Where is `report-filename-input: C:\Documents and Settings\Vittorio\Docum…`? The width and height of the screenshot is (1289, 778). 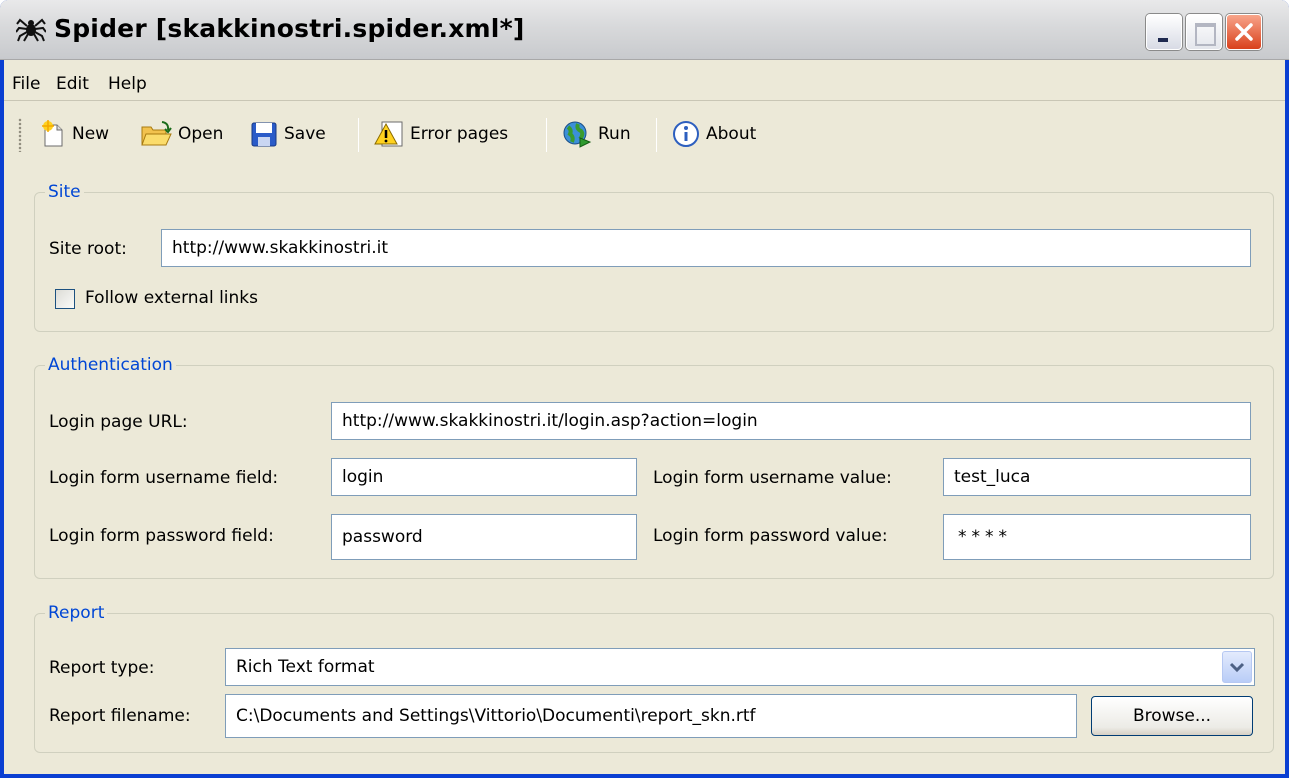
report-filename-input: C:\Documents and Settings\Vittorio\Docum… is located at coordinates (651, 716).